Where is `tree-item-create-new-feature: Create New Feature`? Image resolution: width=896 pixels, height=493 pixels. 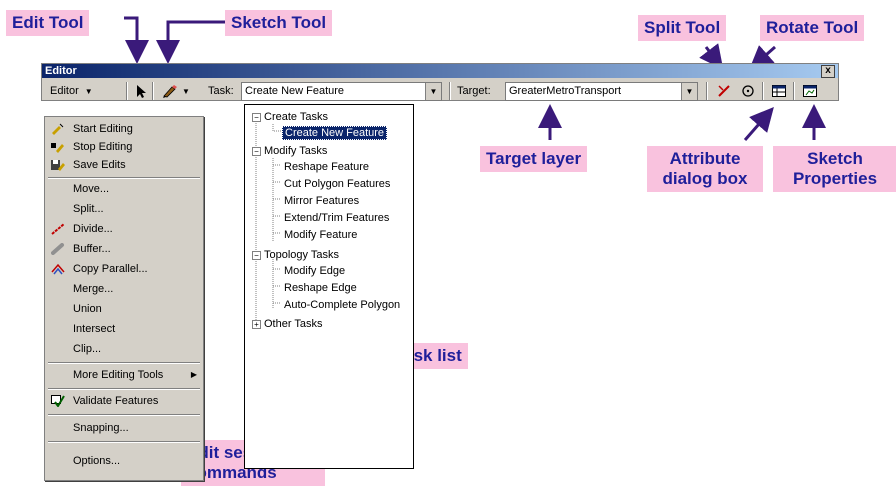
tree-item-create-new-feature: Create New Feature is located at coordinates (335, 133).